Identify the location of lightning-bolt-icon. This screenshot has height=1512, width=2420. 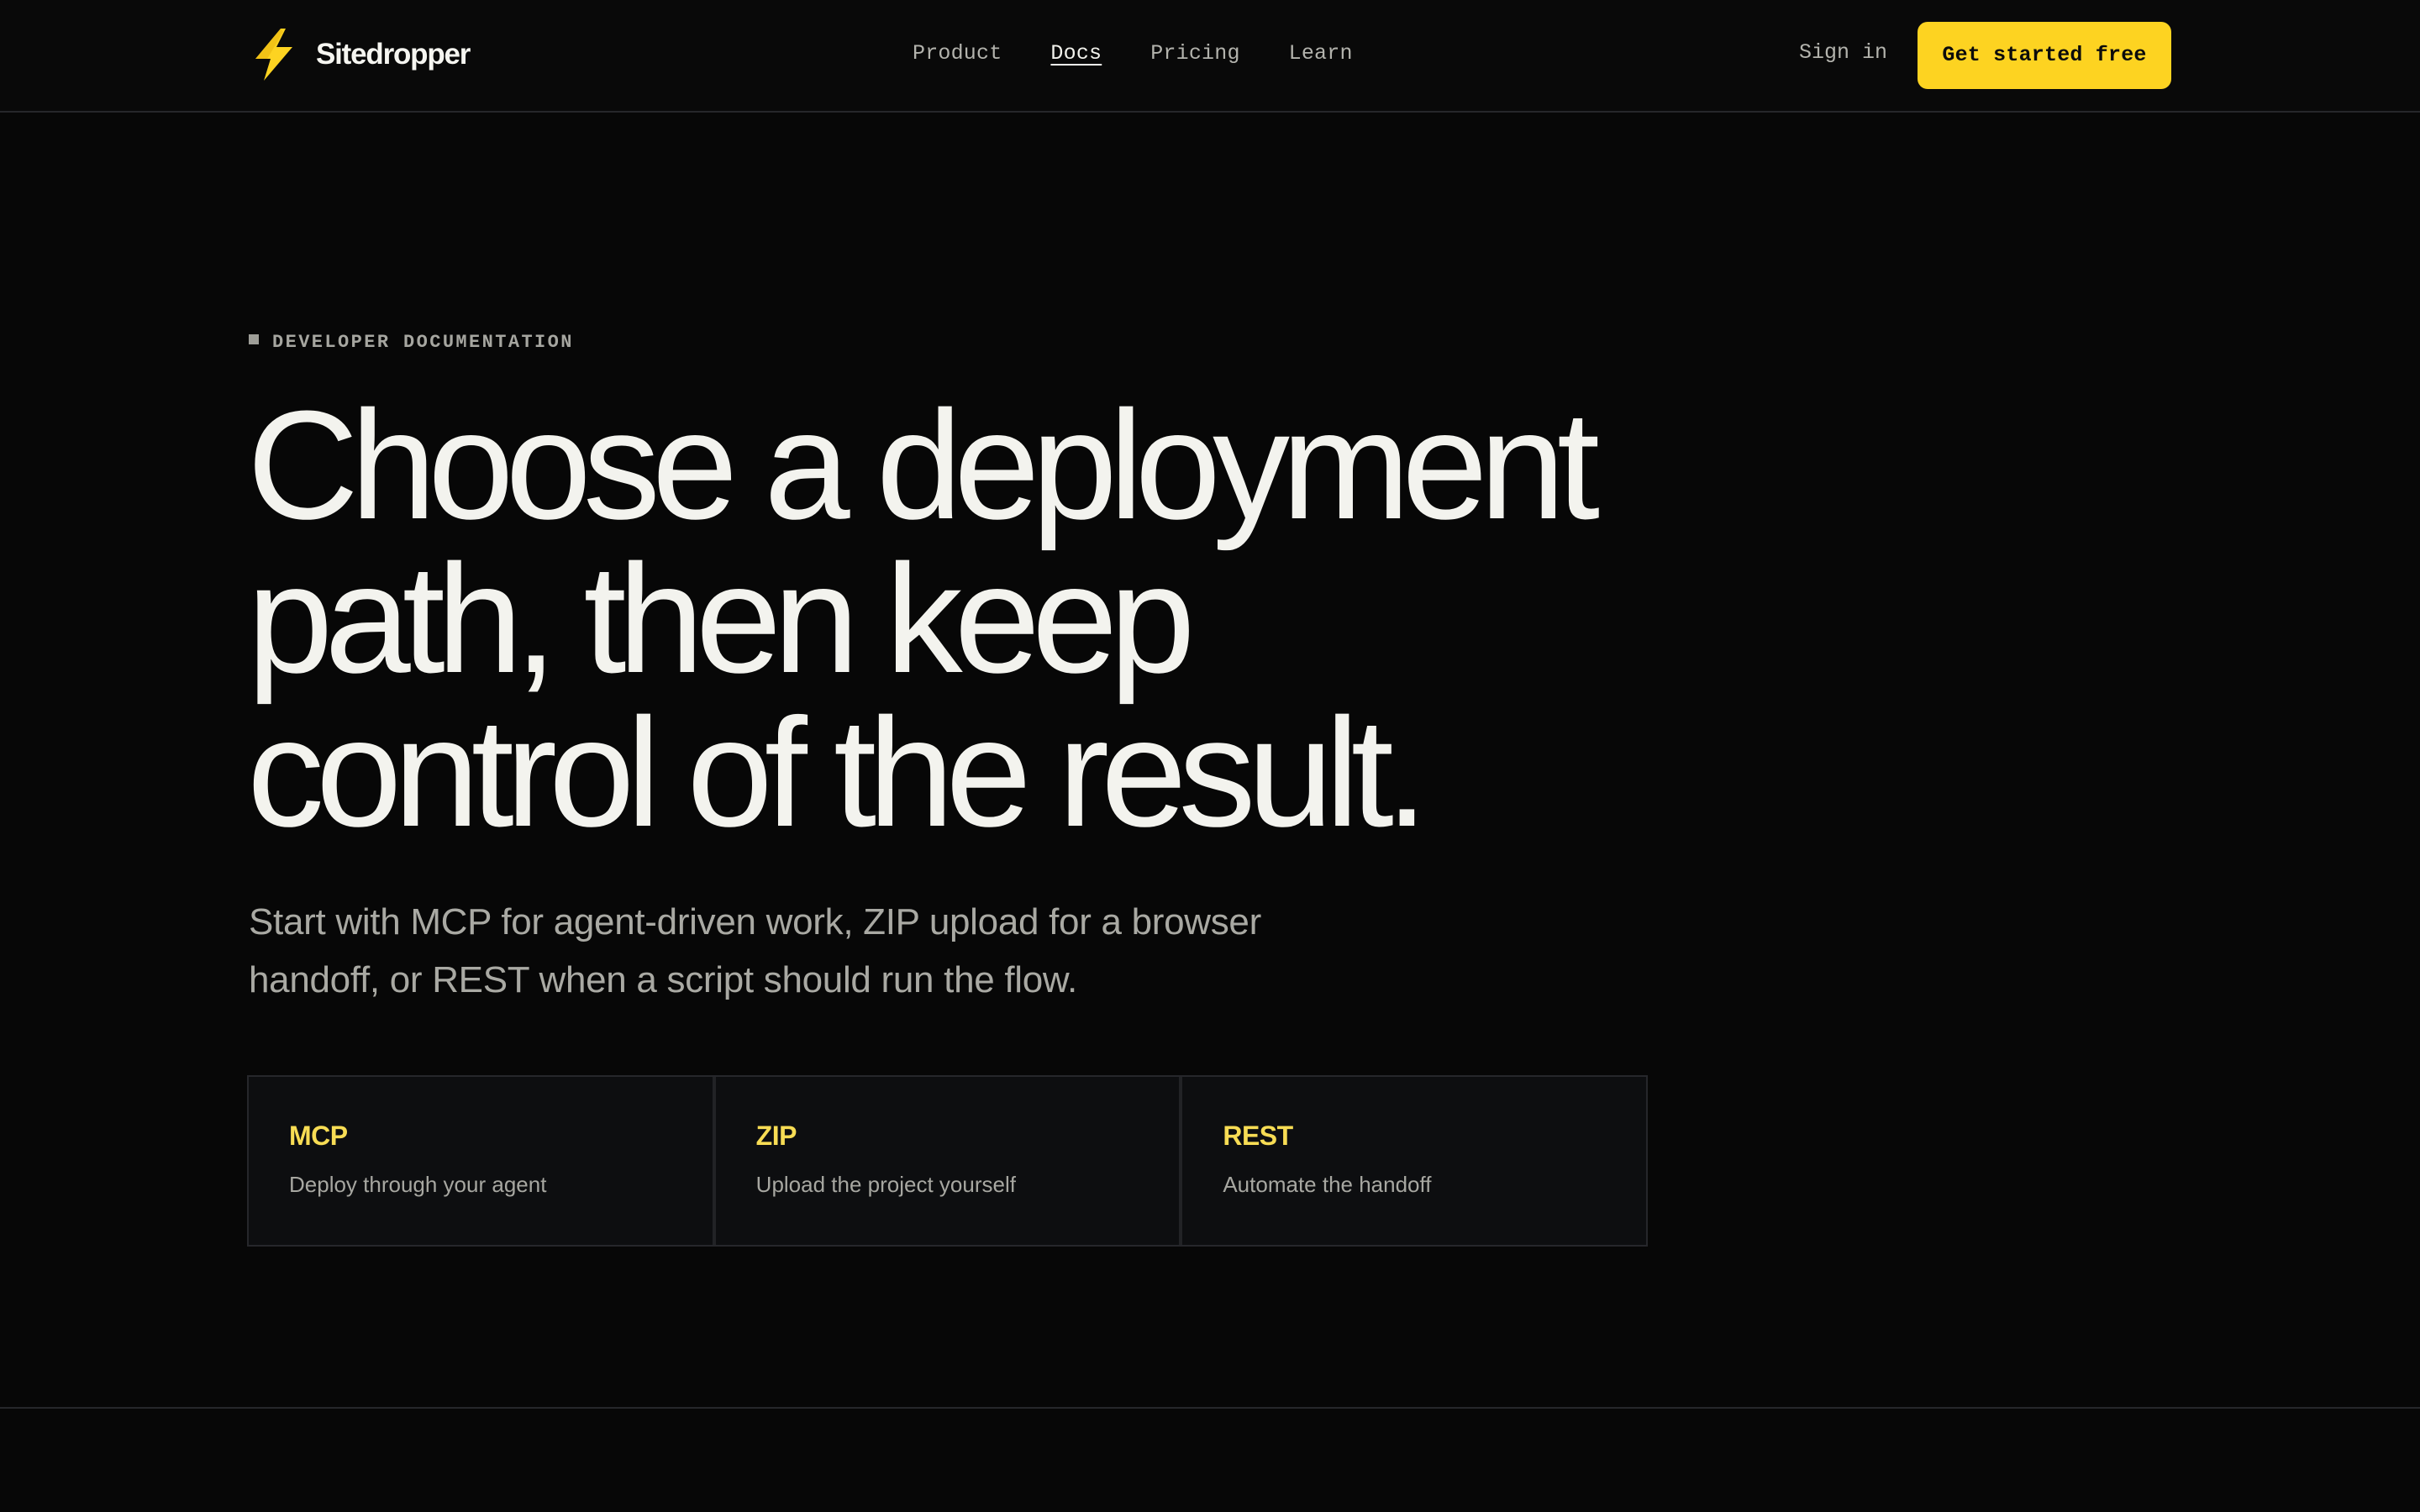
(273, 55).